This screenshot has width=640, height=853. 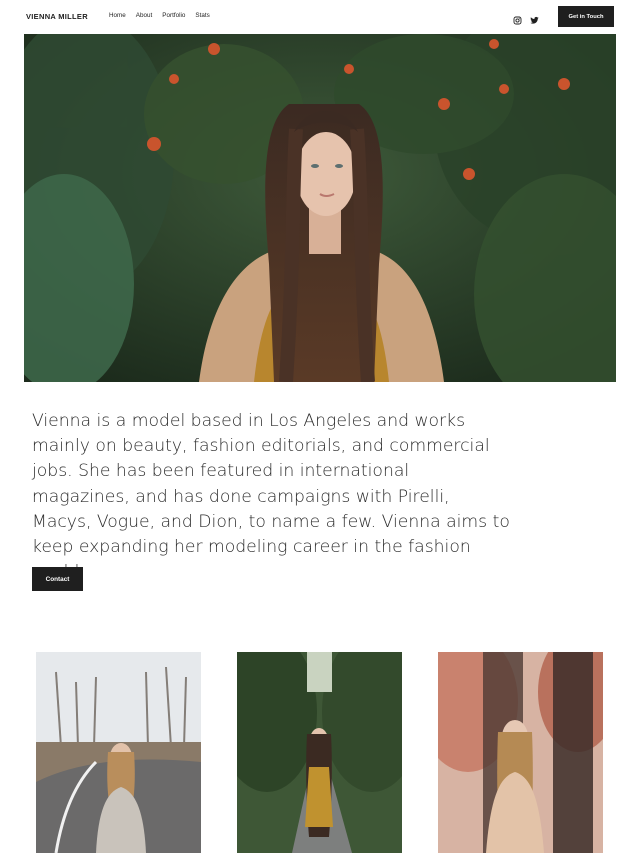 I want to click on get-in-touch-button: Get in Touch, so click(x=586, y=16).